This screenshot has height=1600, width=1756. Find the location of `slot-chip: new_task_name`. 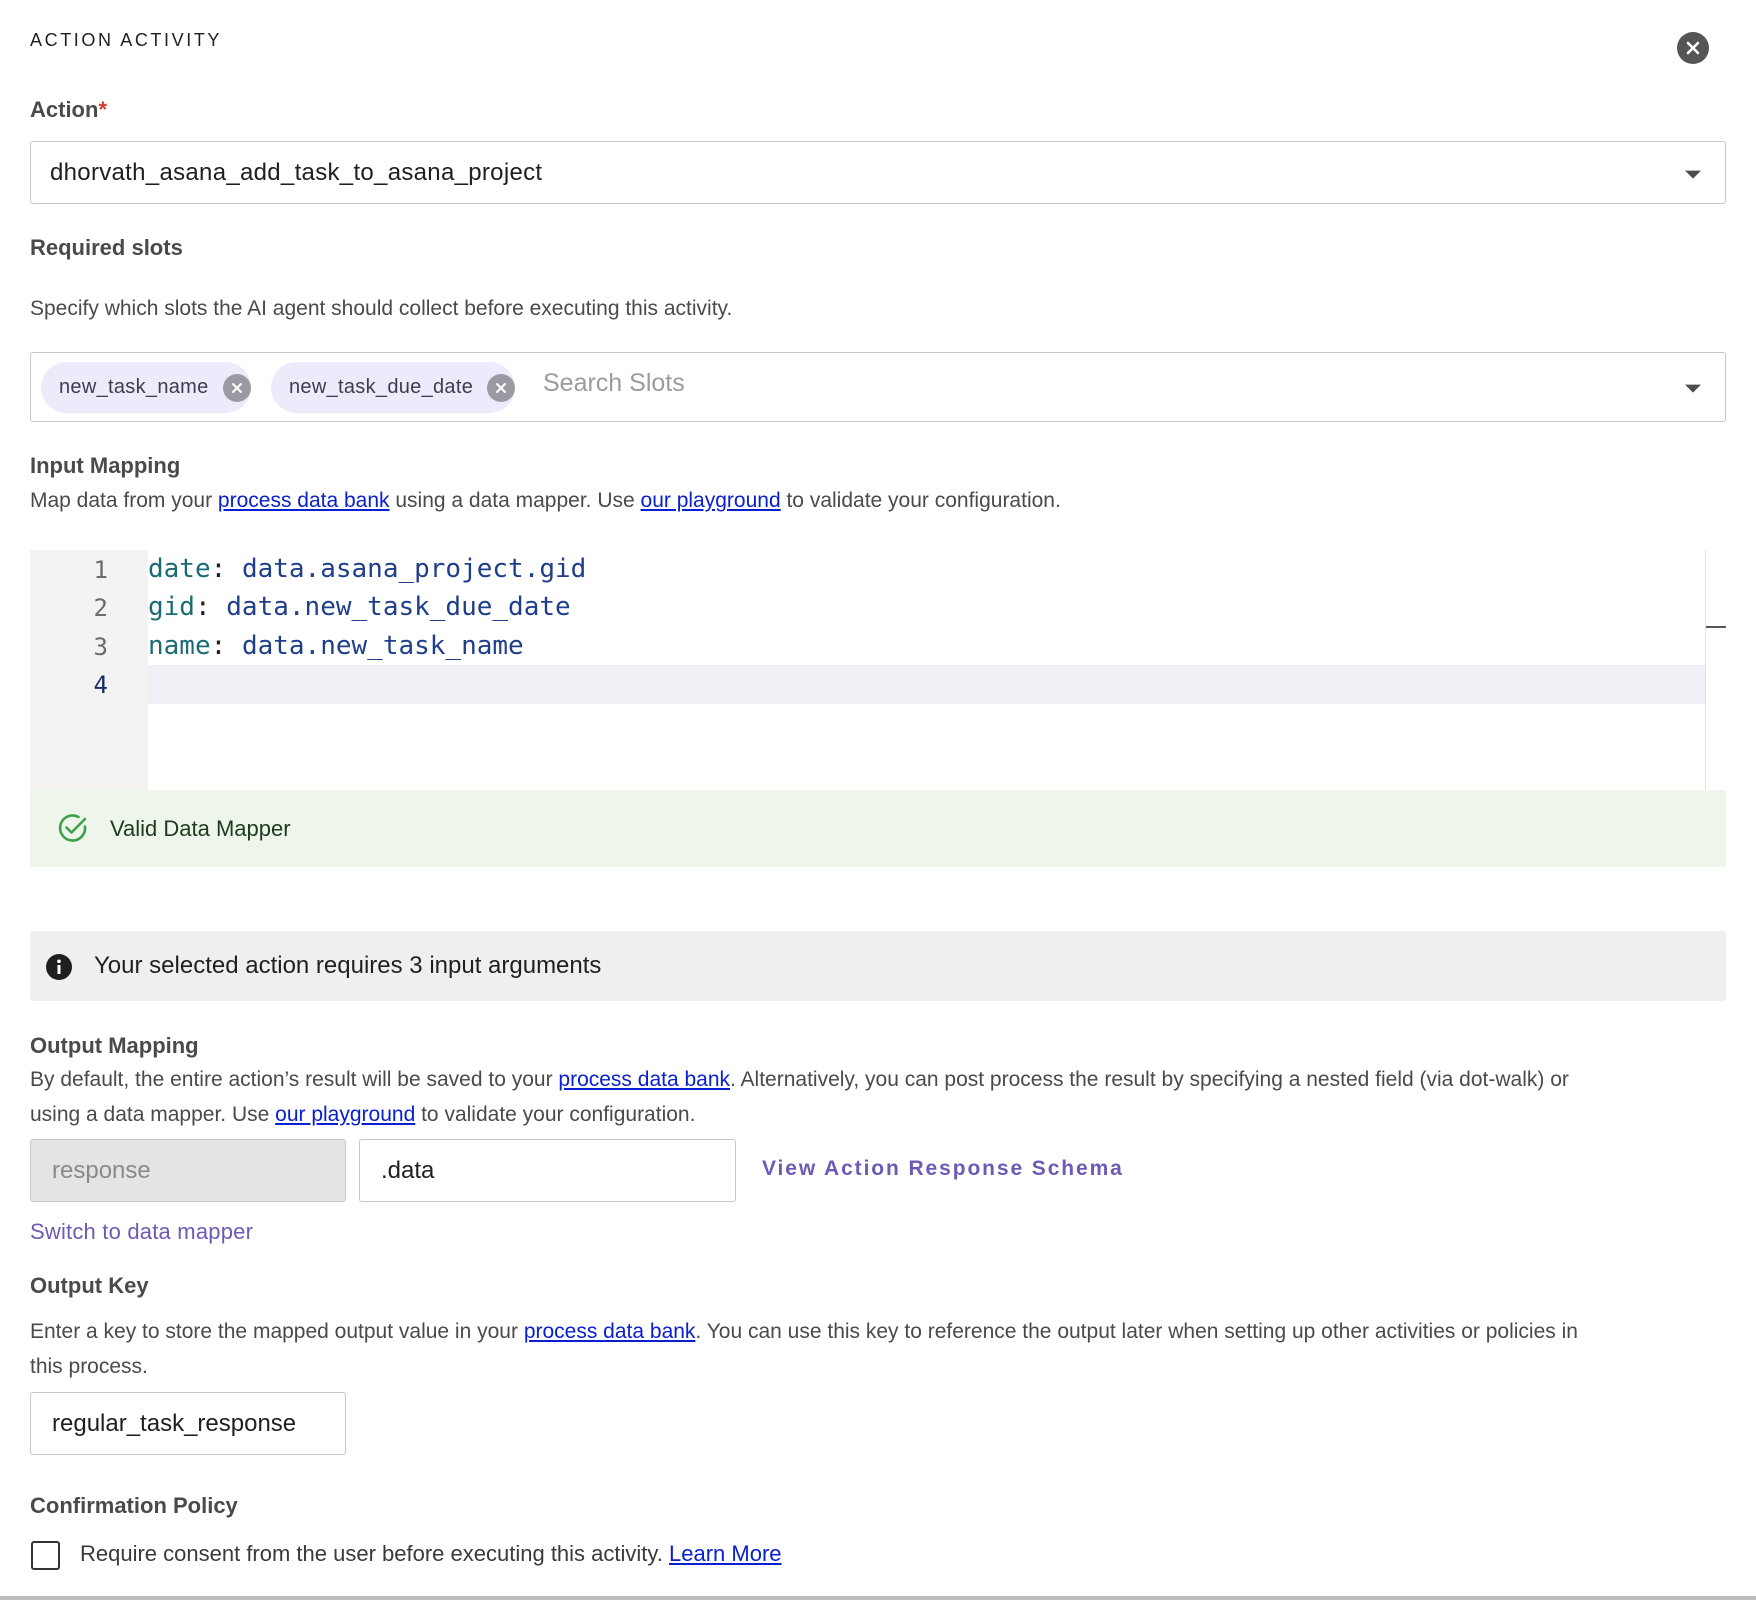

slot-chip: new_task_name is located at coordinates (146, 387).